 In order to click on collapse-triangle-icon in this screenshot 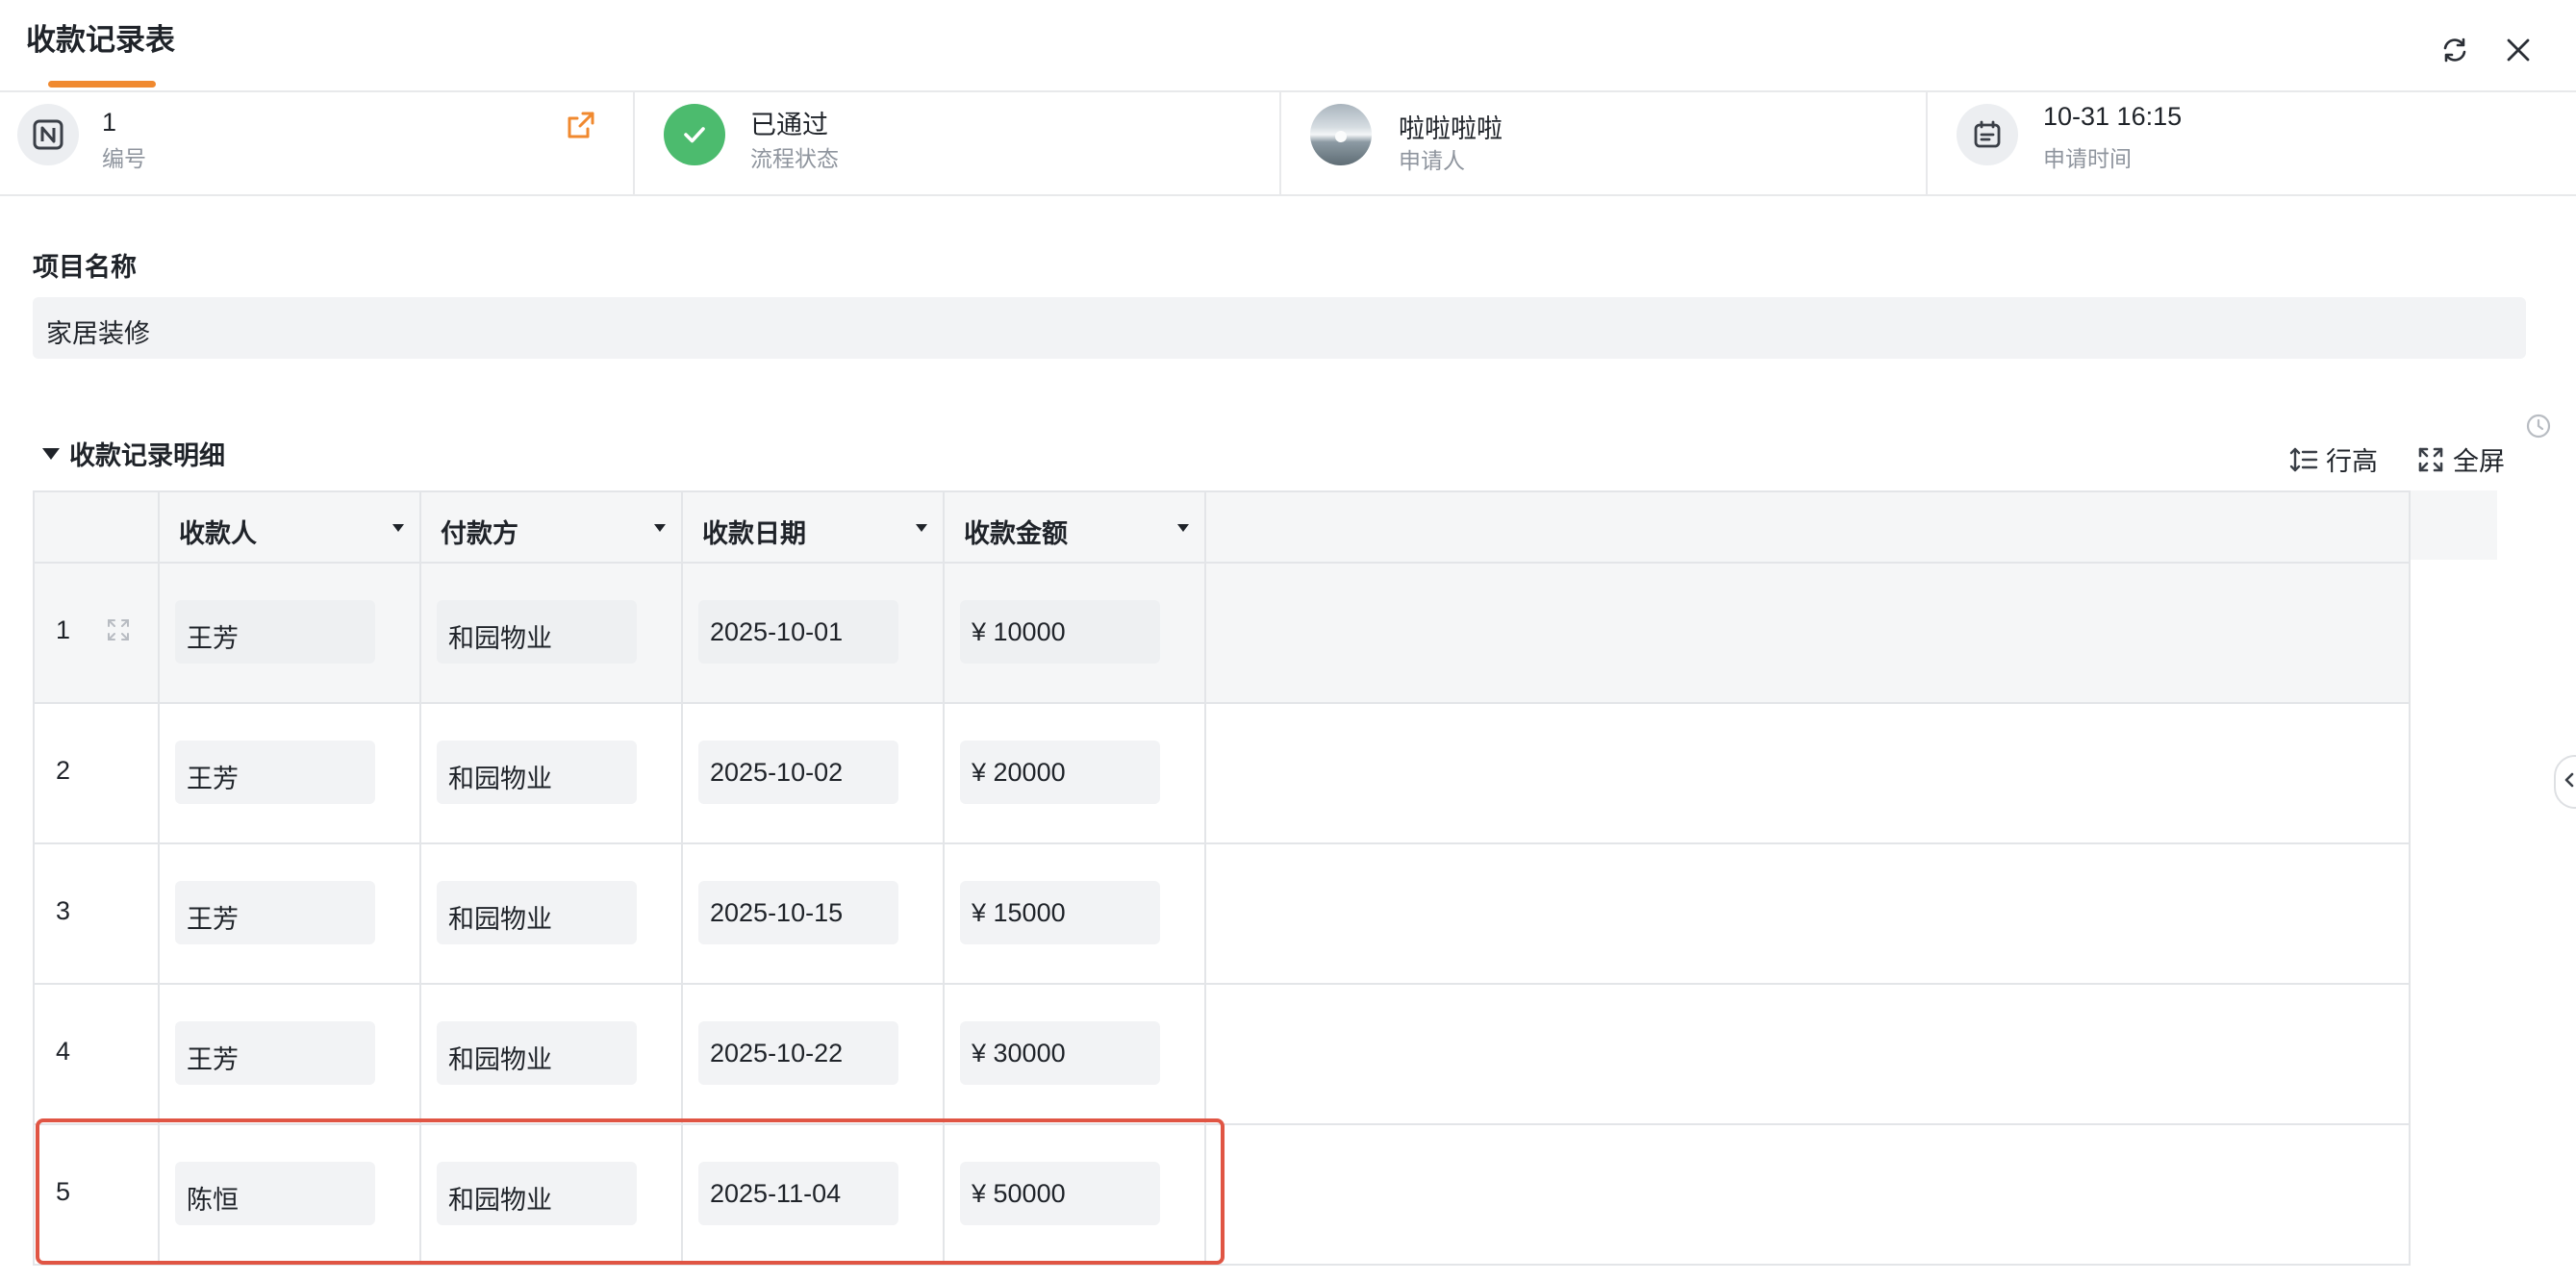, I will do `click(51, 453)`.